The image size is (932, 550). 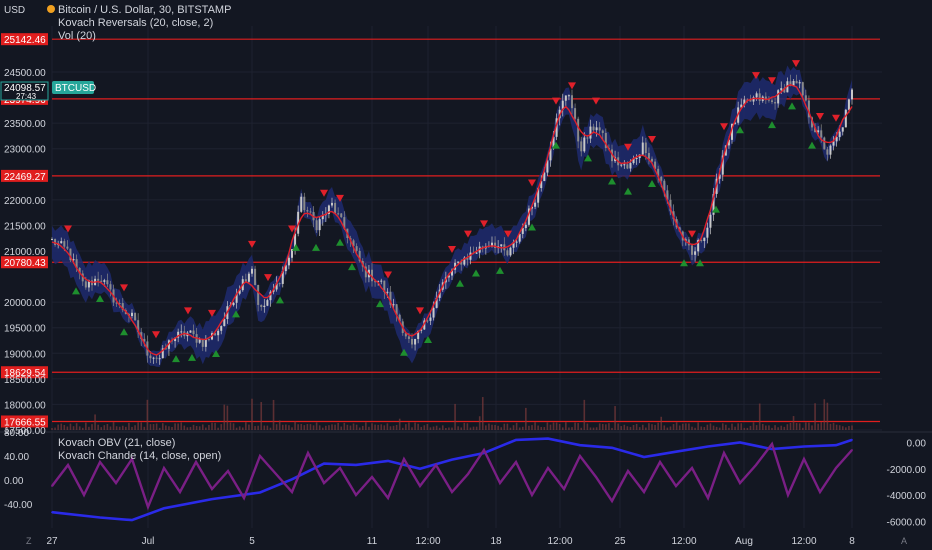 I want to click on zoom-button: Z, so click(x=29, y=541).